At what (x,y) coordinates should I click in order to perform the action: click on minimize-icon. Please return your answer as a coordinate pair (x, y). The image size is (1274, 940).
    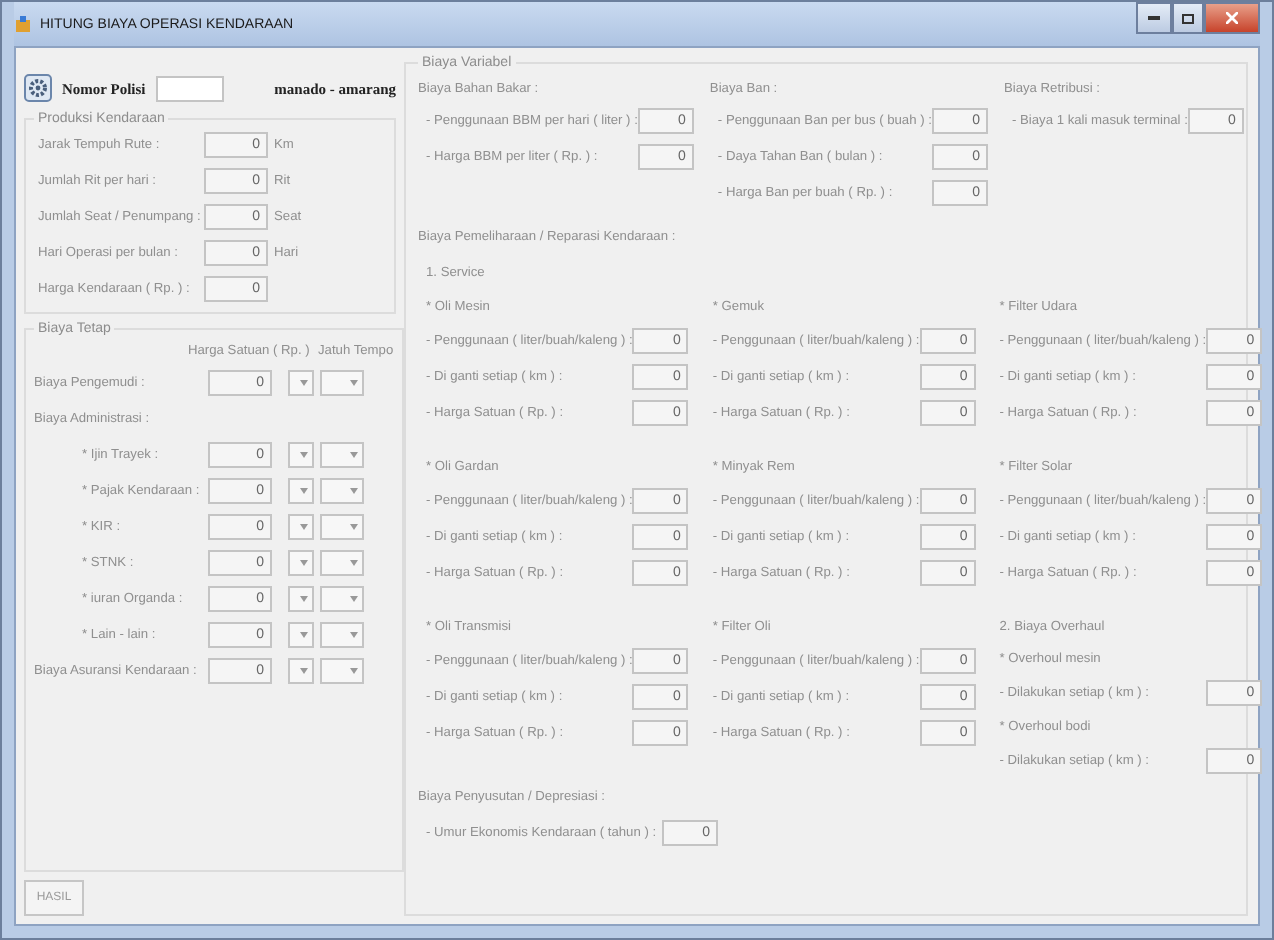
    Looking at the image, I should click on (1154, 18).